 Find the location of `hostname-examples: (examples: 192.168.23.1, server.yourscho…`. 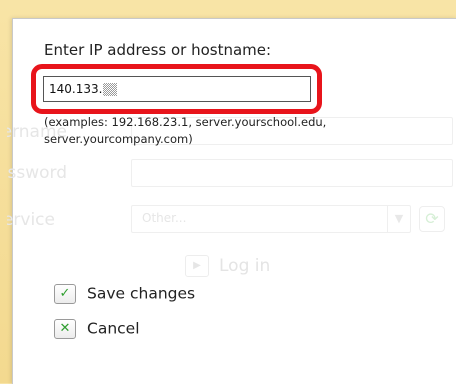

hostname-examples: (examples: 192.168.23.1, server.yourscho… is located at coordinates (224, 131).